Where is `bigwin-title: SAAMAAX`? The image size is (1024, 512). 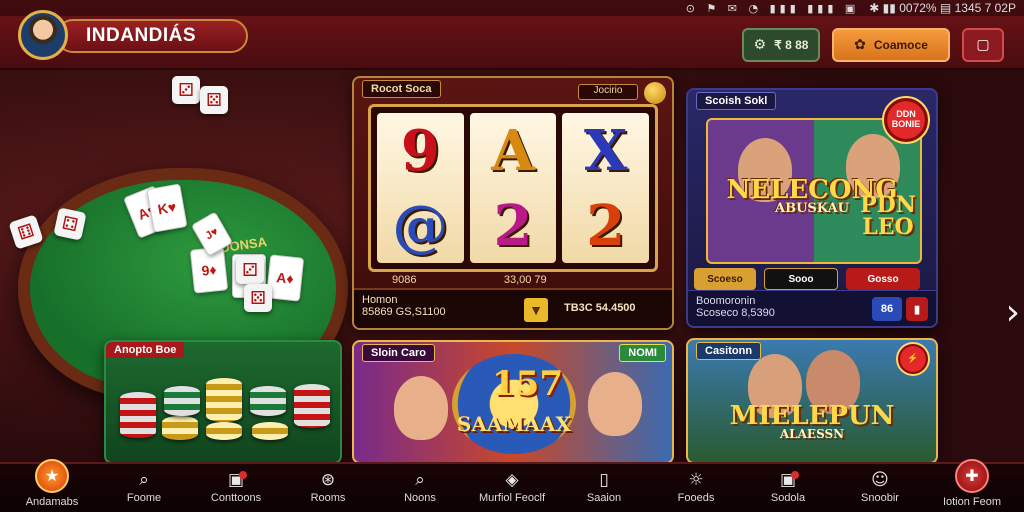 bigwin-title: SAAMAAX is located at coordinates (514, 424).